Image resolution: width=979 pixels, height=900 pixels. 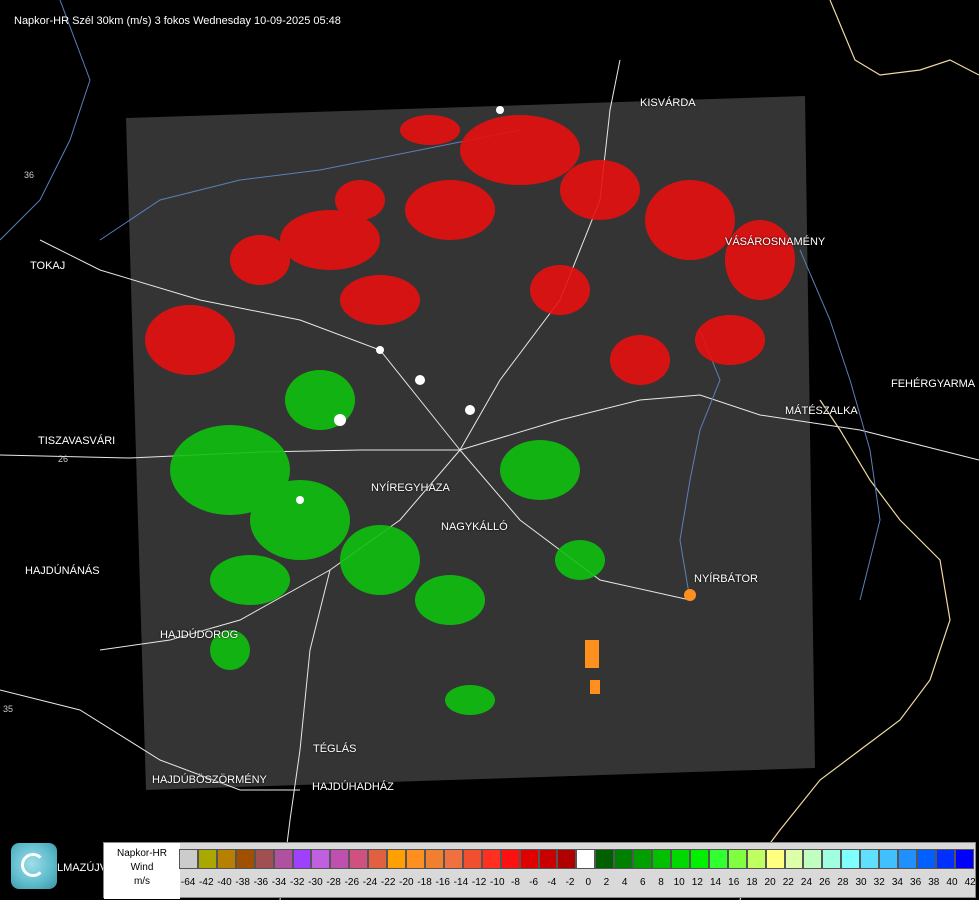 What do you see at coordinates (424, 882) in the screenshot?
I see `legend-tick-label: -18` at bounding box center [424, 882].